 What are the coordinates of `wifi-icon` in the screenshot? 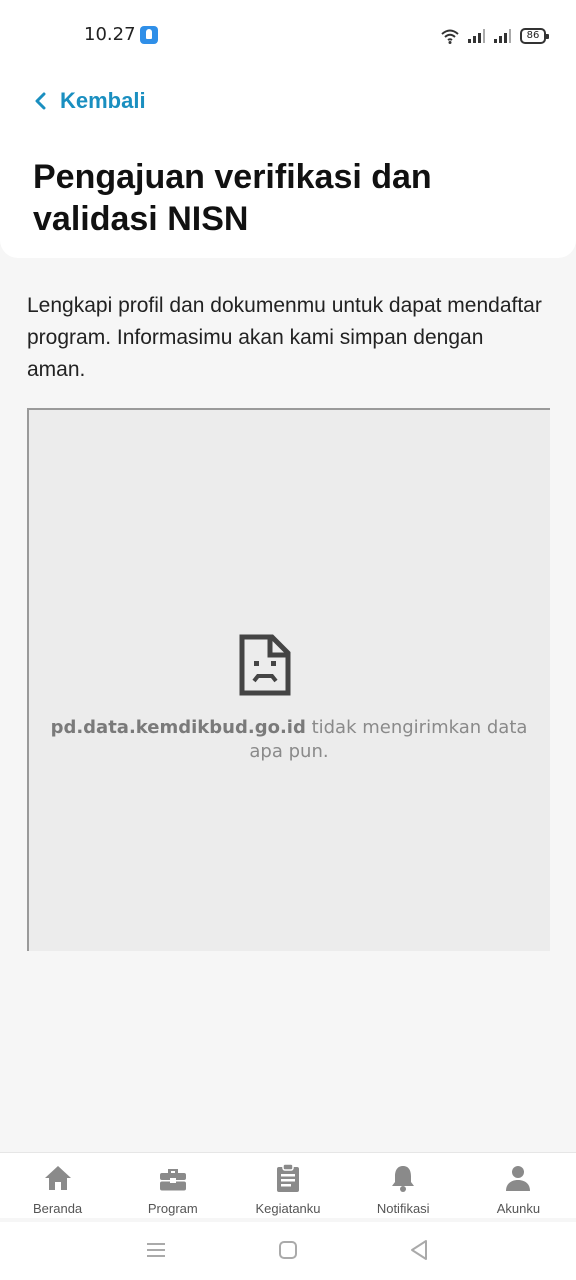 It's located at (450, 36).